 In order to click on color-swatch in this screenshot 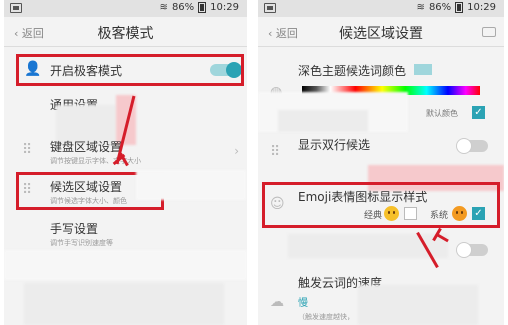, I will do `click(423, 69)`.